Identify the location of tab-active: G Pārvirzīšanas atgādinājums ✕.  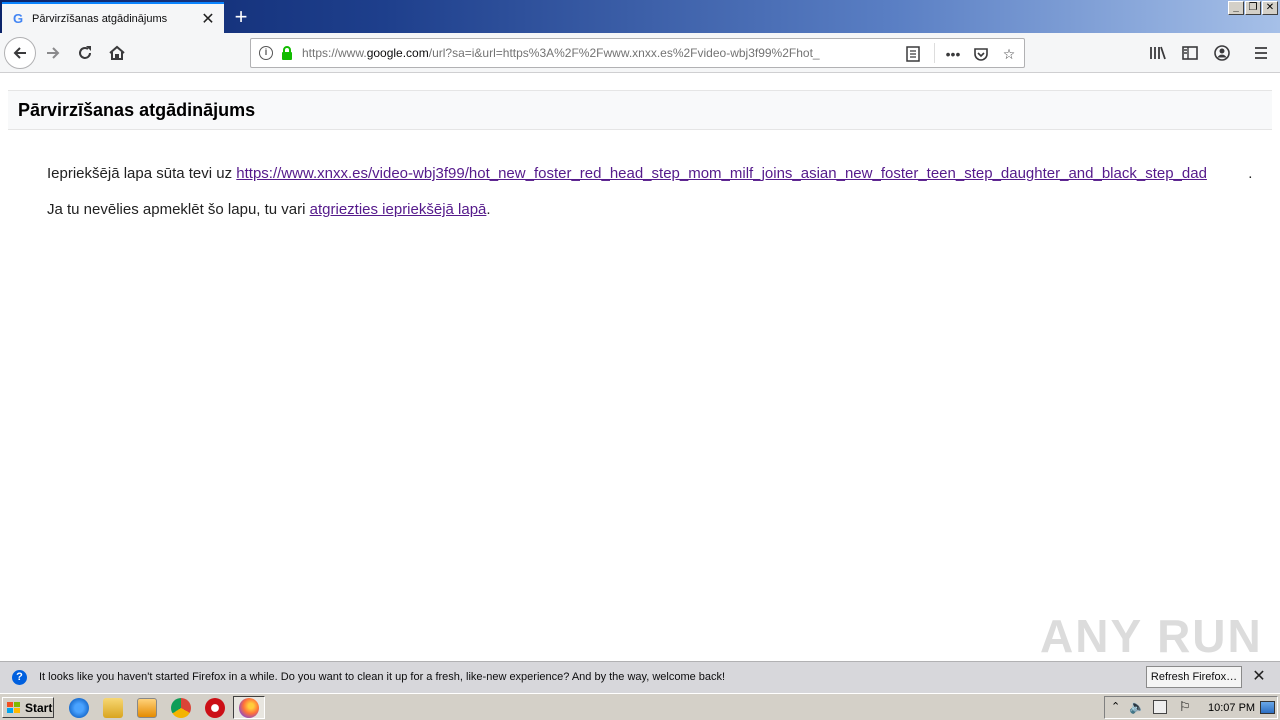
(113, 17).